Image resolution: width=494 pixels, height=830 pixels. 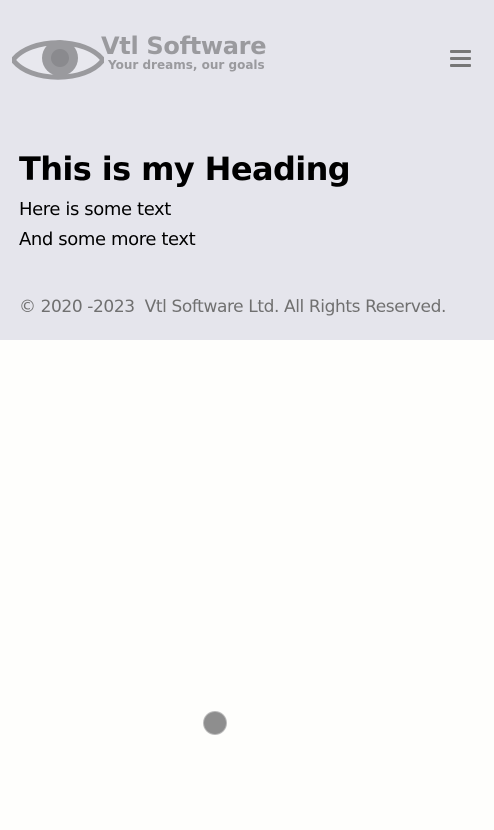 What do you see at coordinates (461, 59) in the screenshot?
I see `hamburger-menu-icon` at bounding box center [461, 59].